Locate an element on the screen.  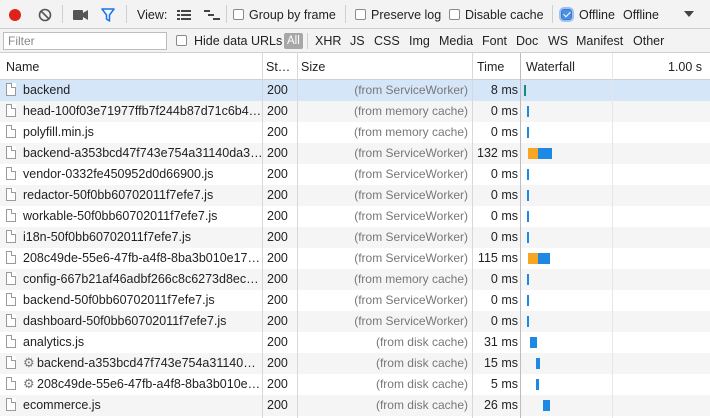
disable-cache-checkbox is located at coordinates (454, 14).